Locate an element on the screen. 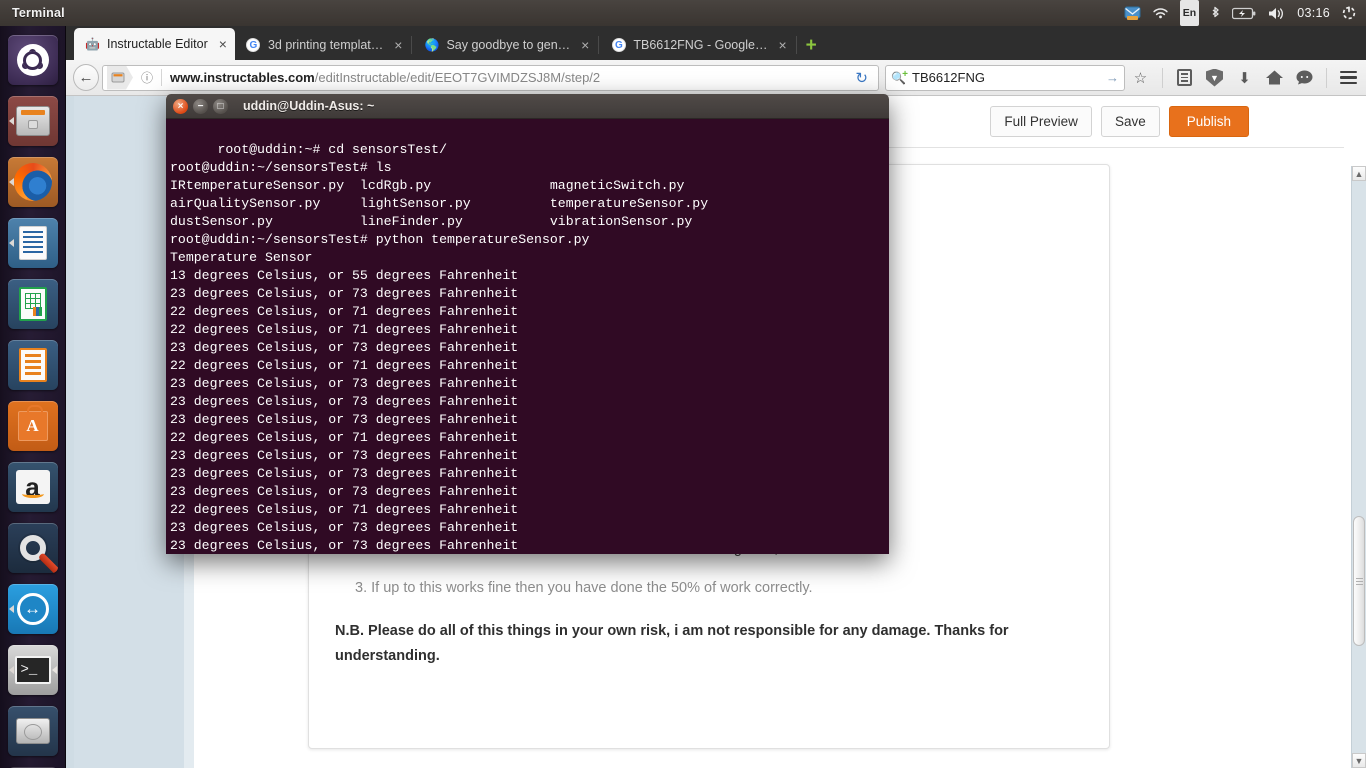 The width and height of the screenshot is (1366, 768). software-bag-icon is located at coordinates (32, 423).